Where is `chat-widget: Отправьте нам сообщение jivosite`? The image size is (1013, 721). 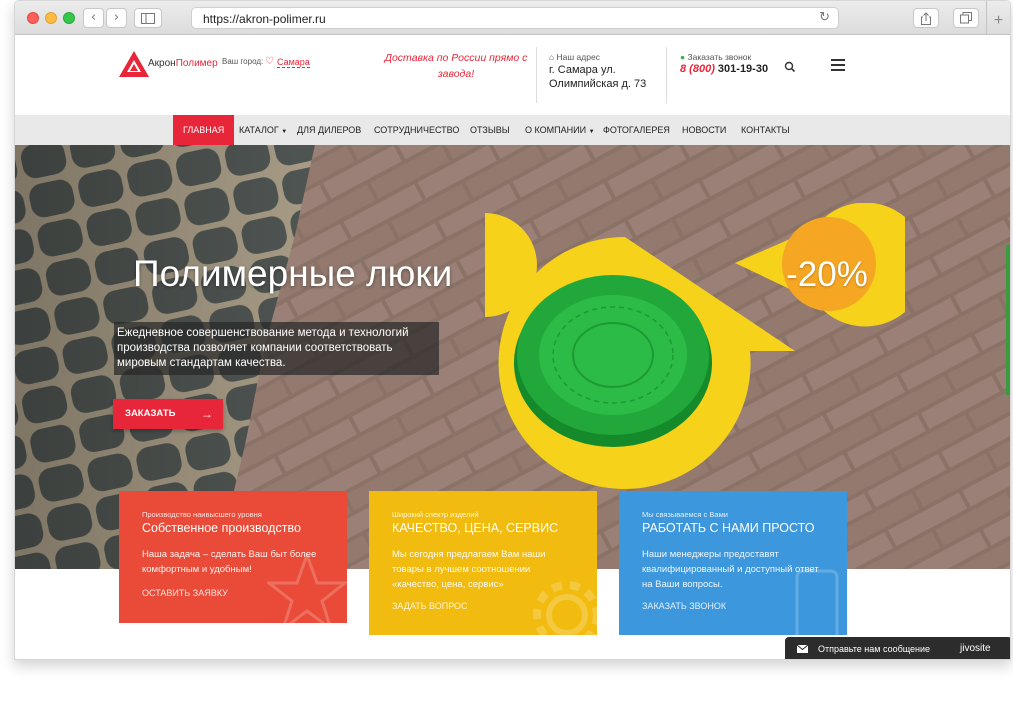 chat-widget: Отправьте нам сообщение jivosite is located at coordinates (897, 648).